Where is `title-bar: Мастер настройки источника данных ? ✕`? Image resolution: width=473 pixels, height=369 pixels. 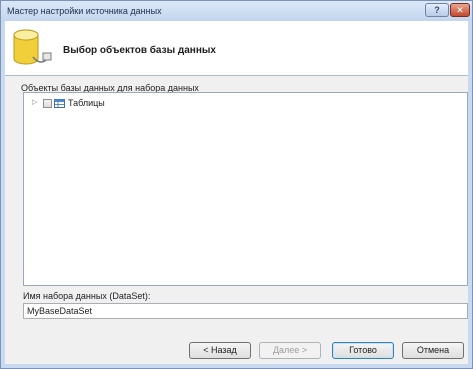 title-bar: Мастер настройки источника данных ? ✕ is located at coordinates (236, 11).